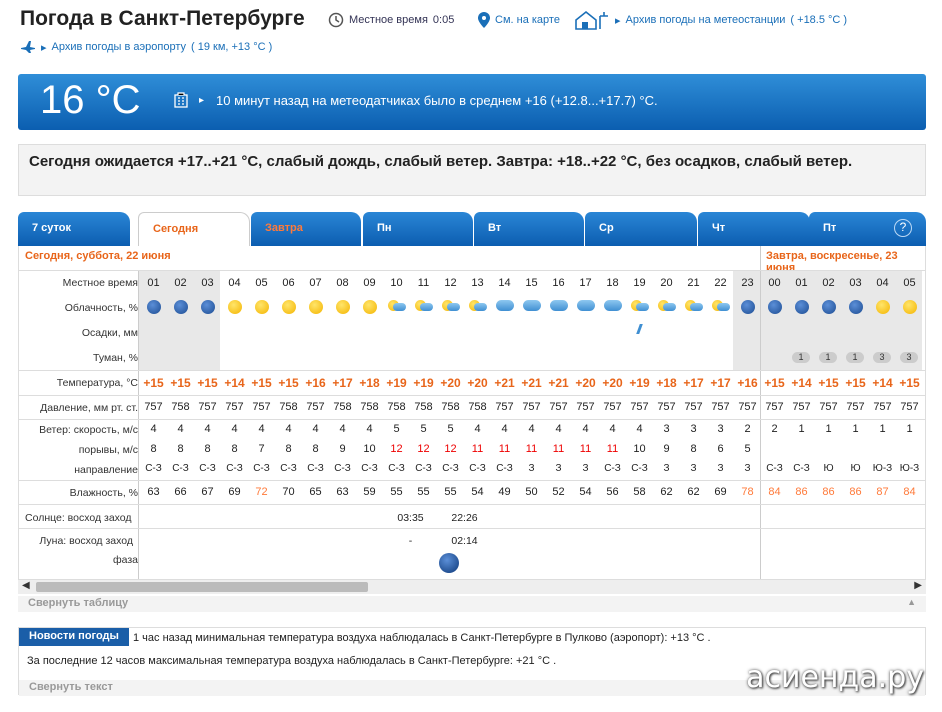 Image resolution: width=942 pixels, height=712 pixels. I want to click on wind-cell: 3, so click(666, 429).